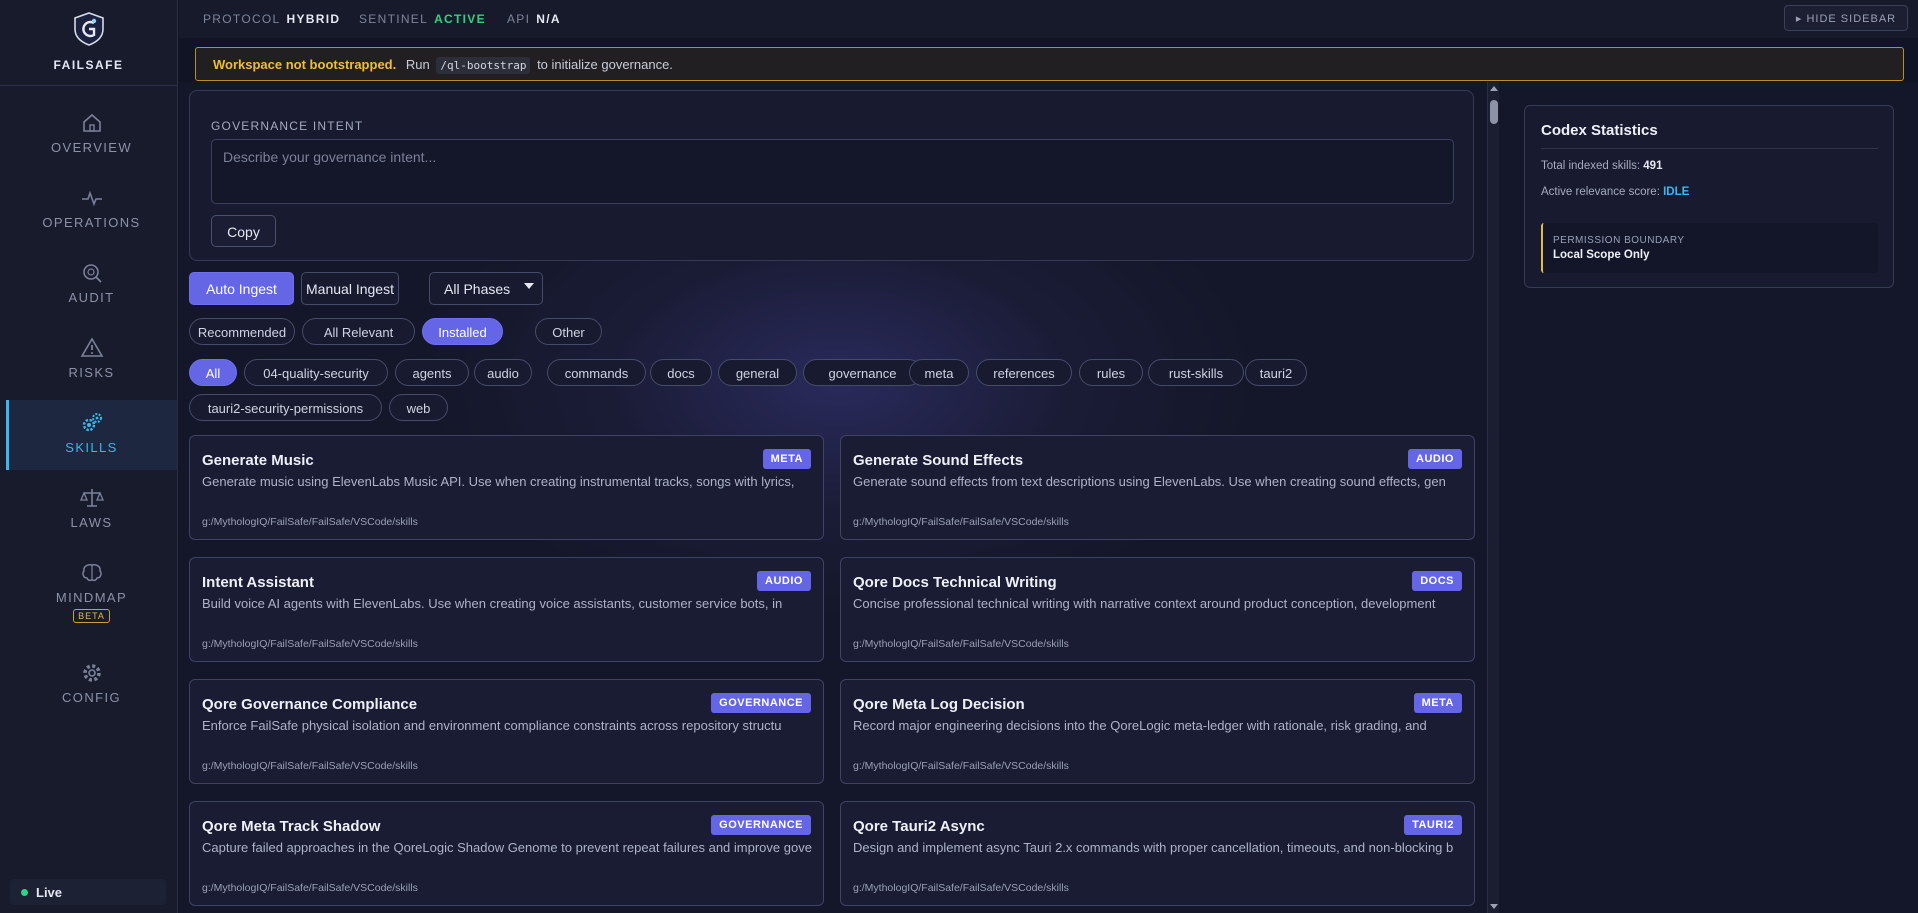  What do you see at coordinates (91, 697) in the screenshot?
I see `nav-label: CONFIG` at bounding box center [91, 697].